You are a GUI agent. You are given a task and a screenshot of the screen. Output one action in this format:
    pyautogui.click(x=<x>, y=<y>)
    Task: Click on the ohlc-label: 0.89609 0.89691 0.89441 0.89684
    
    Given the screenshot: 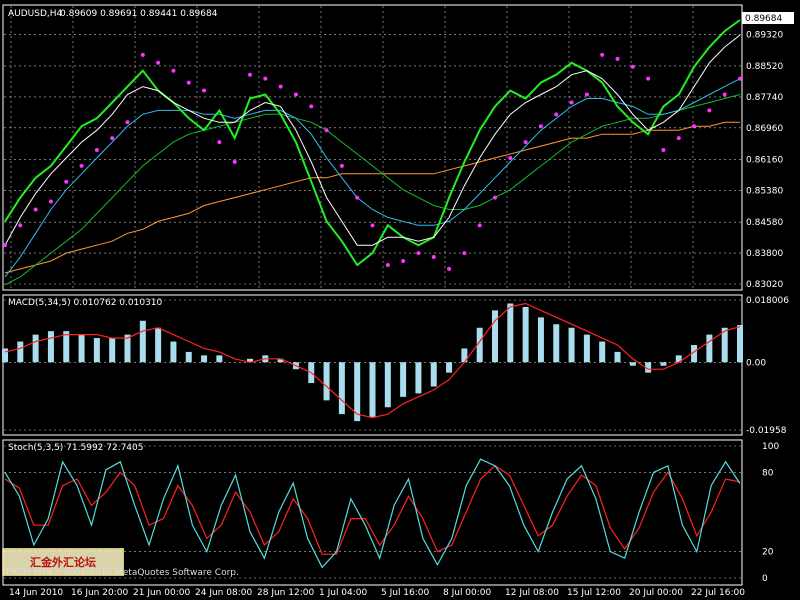 What is the action you would take?
    pyautogui.click(x=139, y=14)
    